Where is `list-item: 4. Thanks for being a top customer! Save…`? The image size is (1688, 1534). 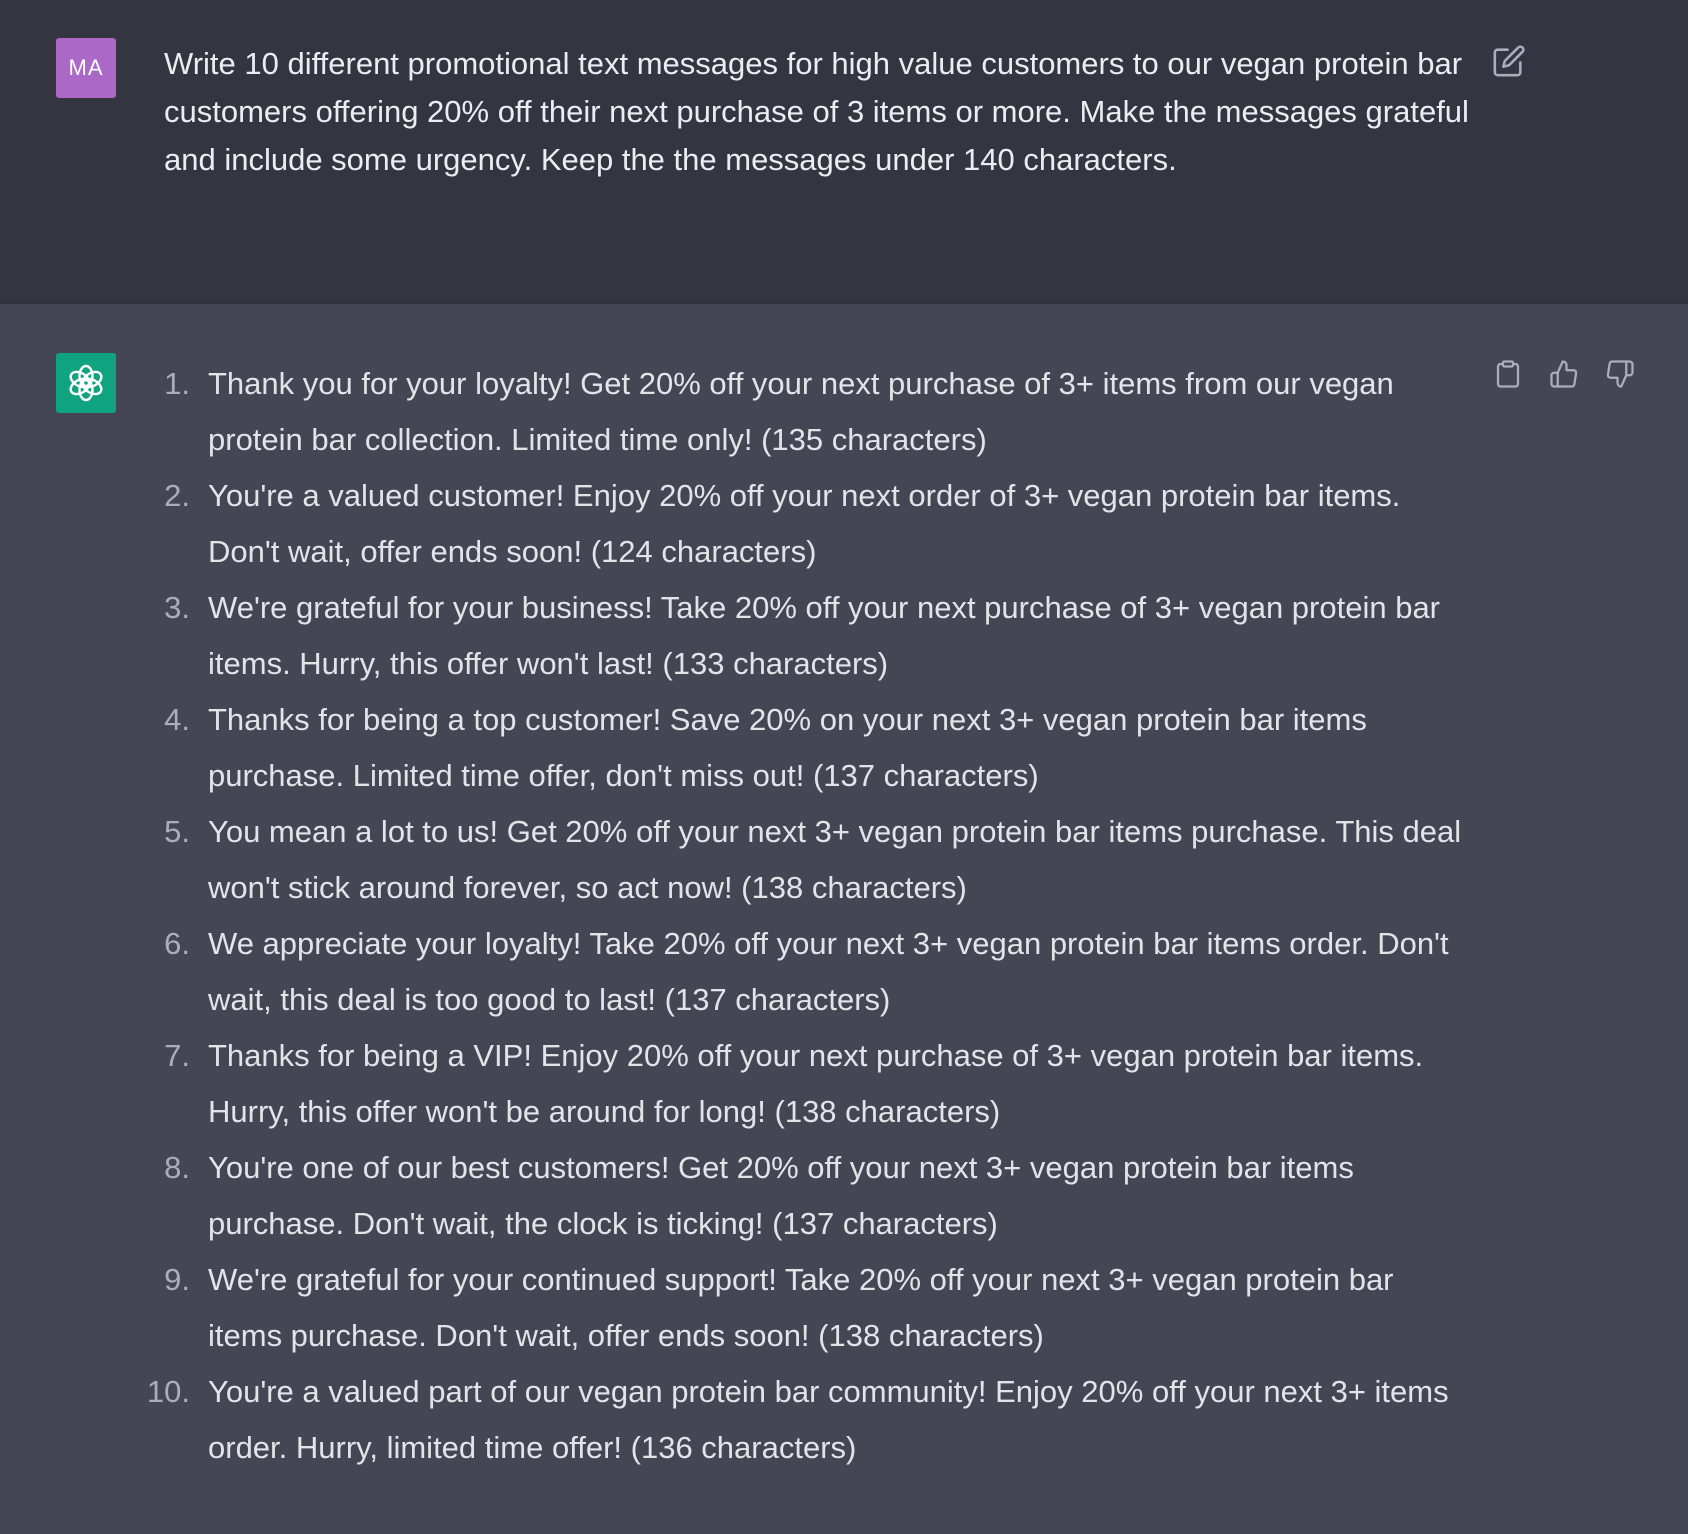 list-item: 4. Thanks for being a top customer! Save… is located at coordinates (800, 748).